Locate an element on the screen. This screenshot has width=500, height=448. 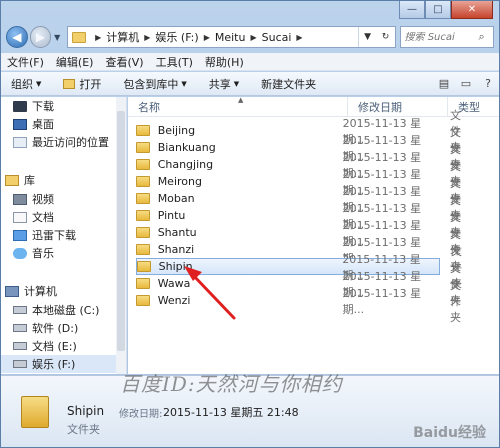
column-name: ▲ 名称 is located at coordinates (238, 107).